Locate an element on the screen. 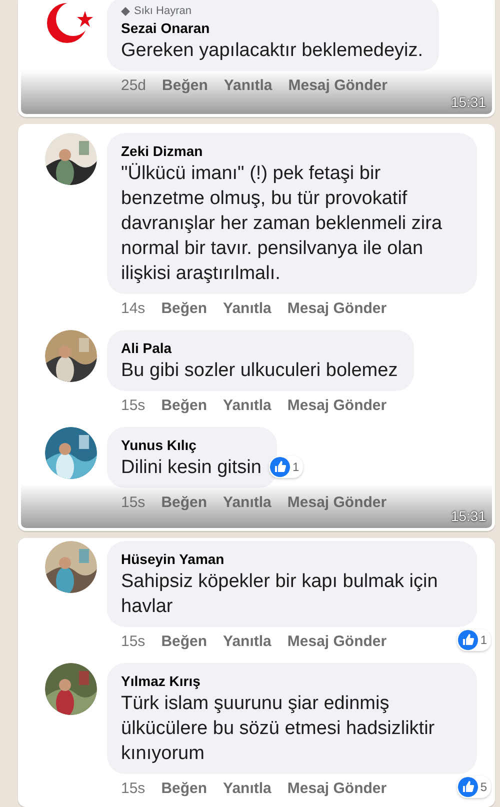 The width and height of the screenshot is (500, 807). commenter-name: Yunus Kılıç is located at coordinates (191, 444).